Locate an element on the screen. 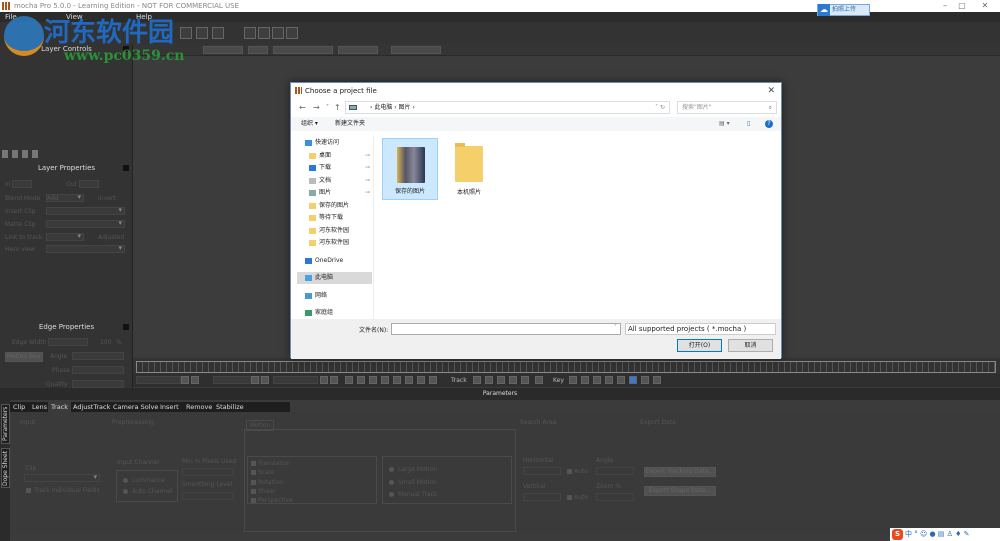 The height and width of the screenshot is (541, 1000). forward-icon: → is located at coordinates (316, 107).